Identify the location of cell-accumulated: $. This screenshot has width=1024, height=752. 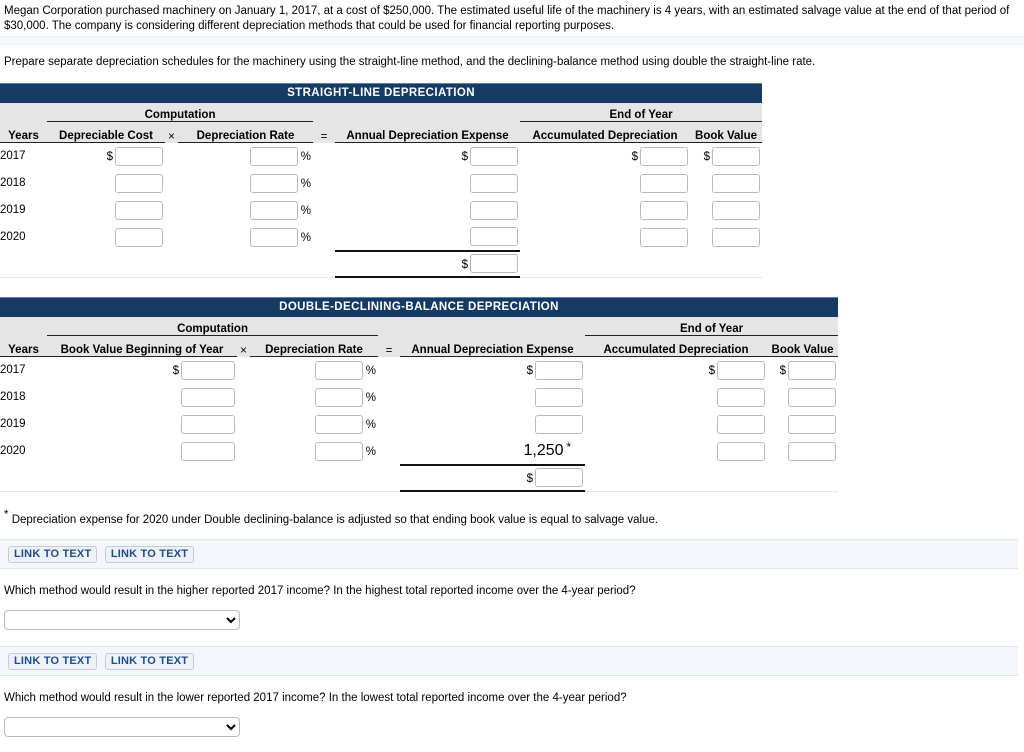
(676, 370).